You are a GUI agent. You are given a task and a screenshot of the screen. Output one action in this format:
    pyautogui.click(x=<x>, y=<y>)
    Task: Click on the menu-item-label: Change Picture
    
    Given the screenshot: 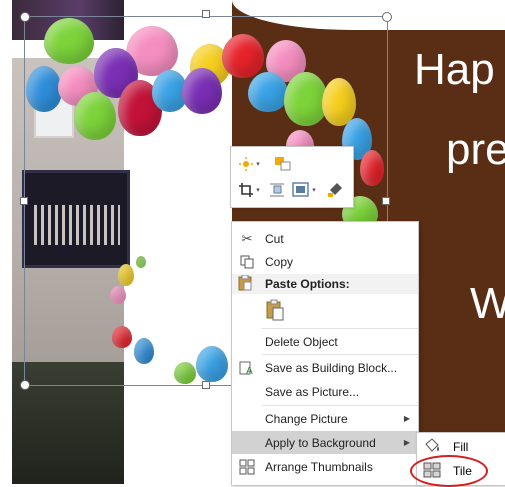 What is the action you would take?
    pyautogui.click(x=306, y=418)
    